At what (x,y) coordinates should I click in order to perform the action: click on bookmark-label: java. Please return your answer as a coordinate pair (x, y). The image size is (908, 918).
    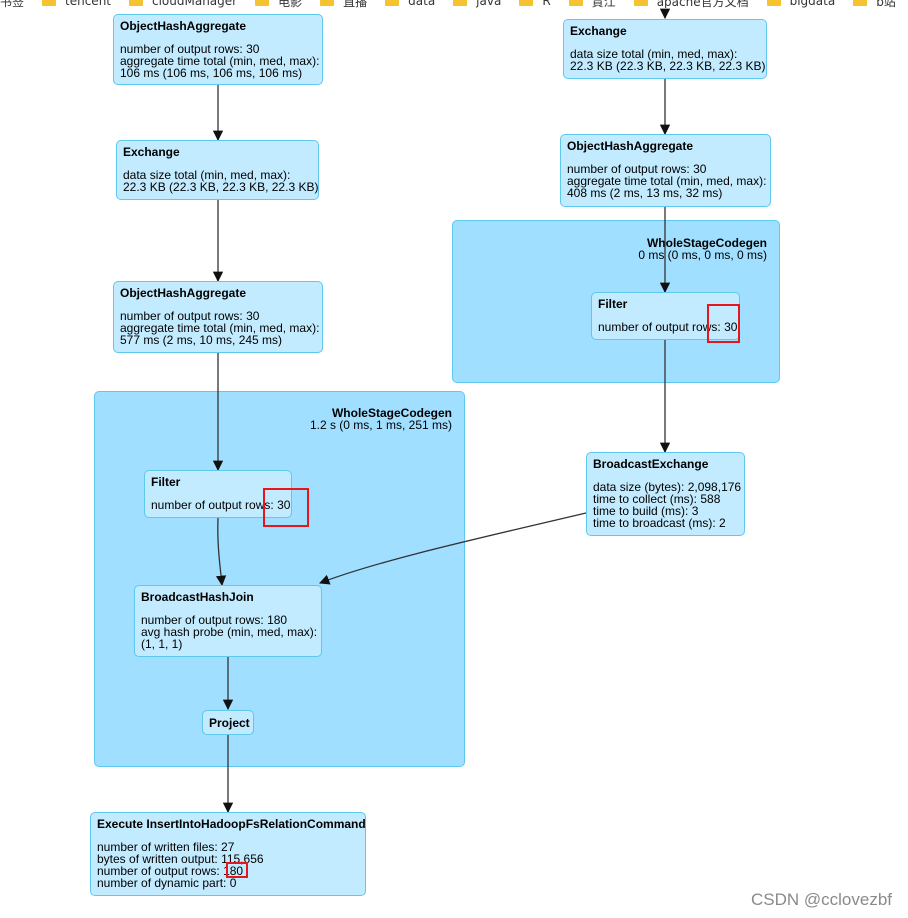
    Looking at the image, I should click on (489, 4).